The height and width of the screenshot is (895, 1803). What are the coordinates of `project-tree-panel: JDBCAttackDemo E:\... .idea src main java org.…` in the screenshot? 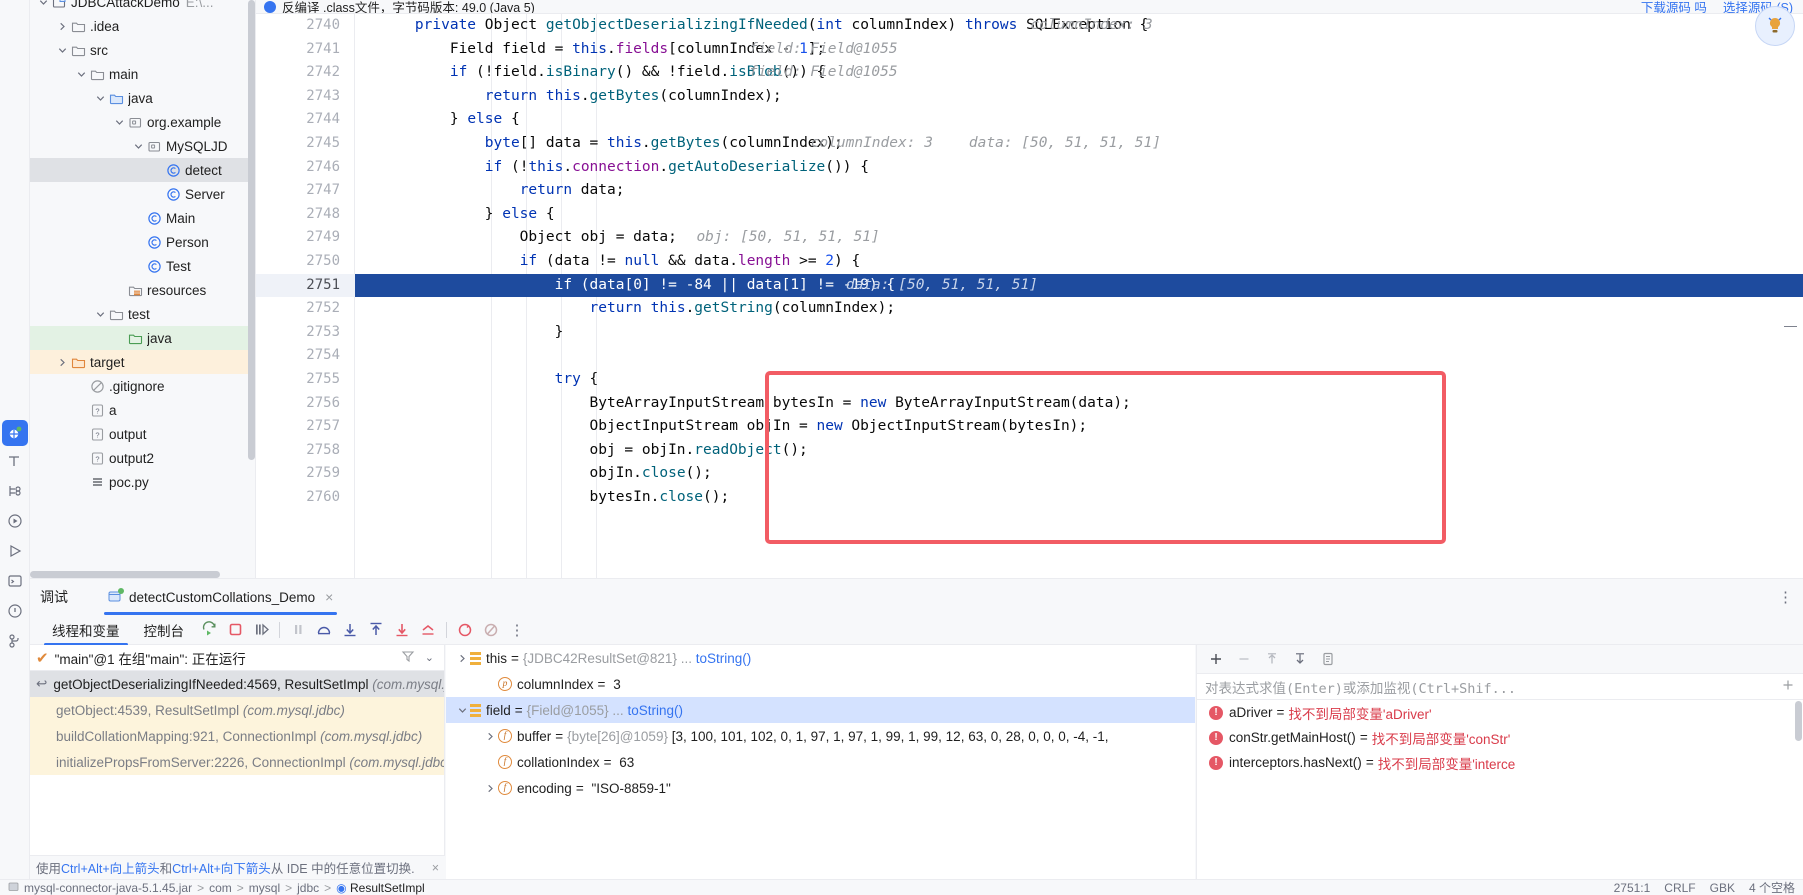 It's located at (143, 289).